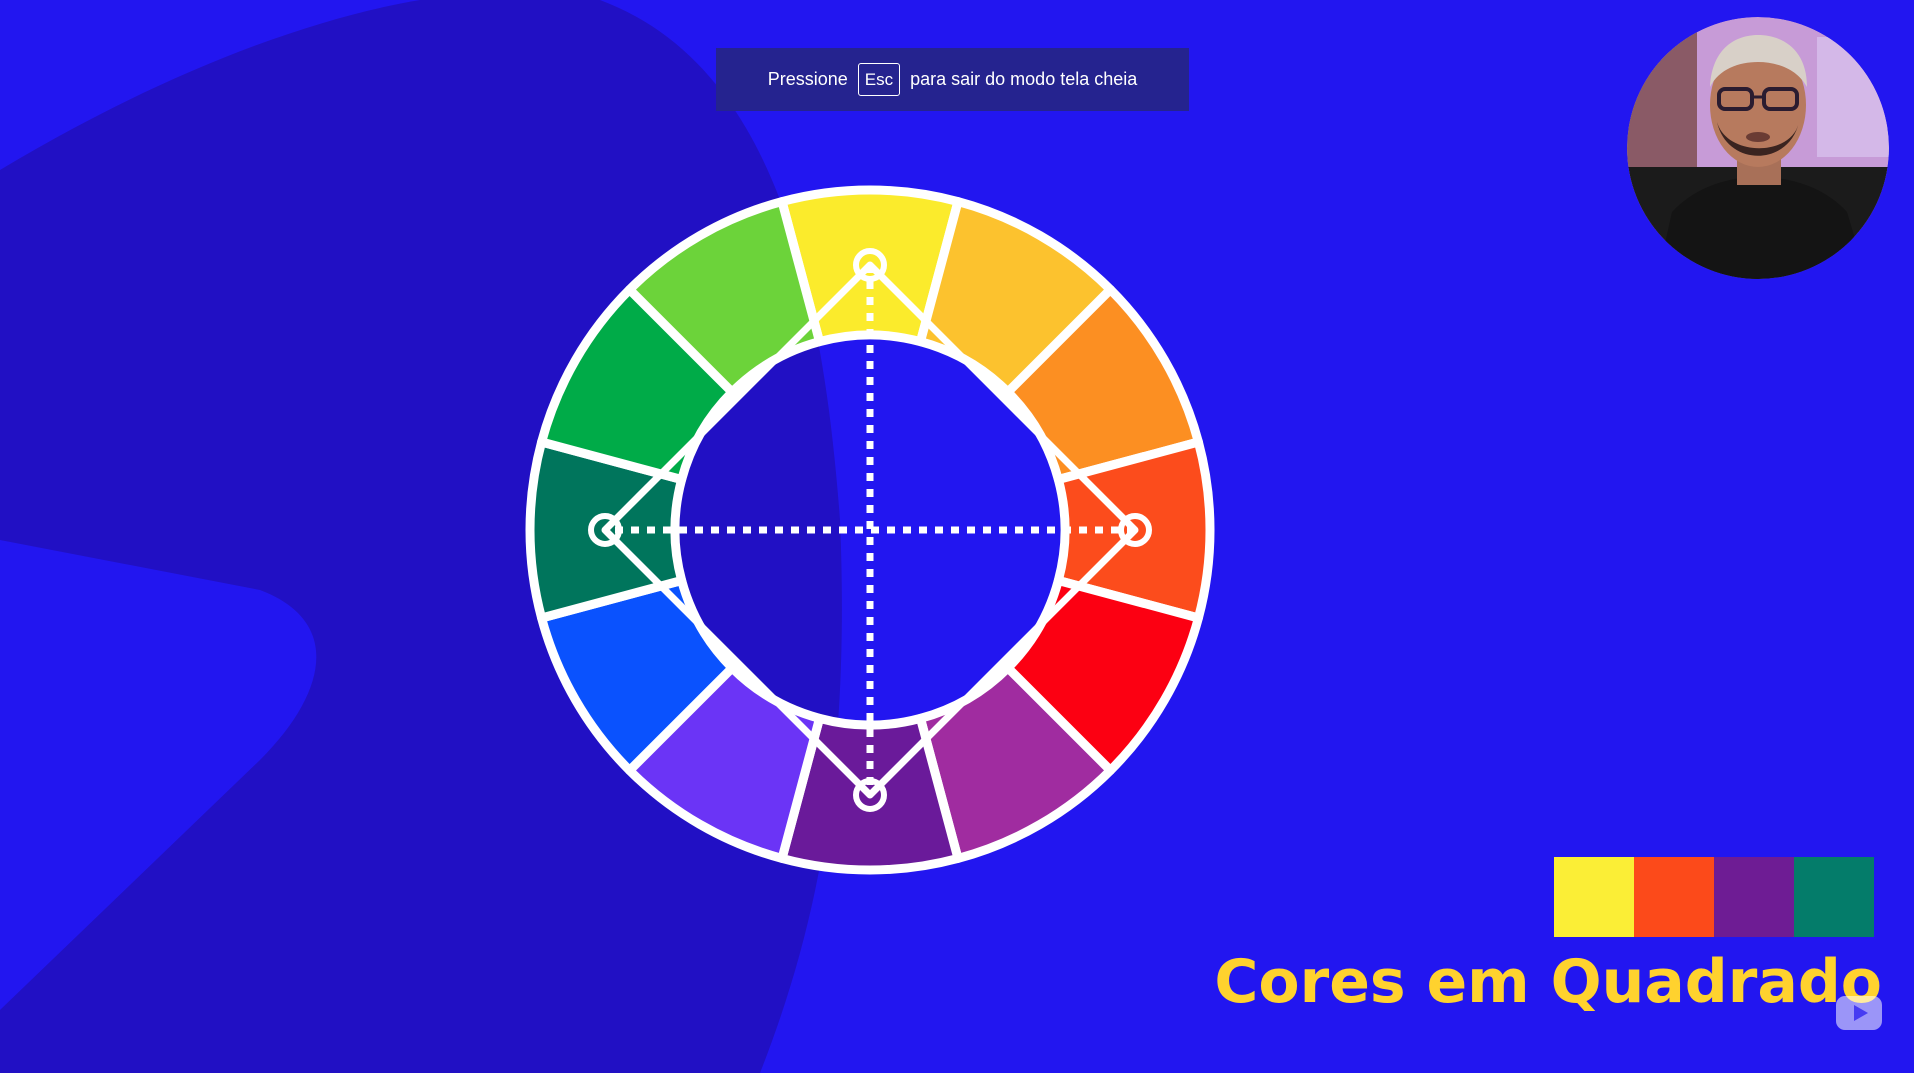  I want to click on notice-suffix: para sair do modo tela cheia, so click(1024, 79).